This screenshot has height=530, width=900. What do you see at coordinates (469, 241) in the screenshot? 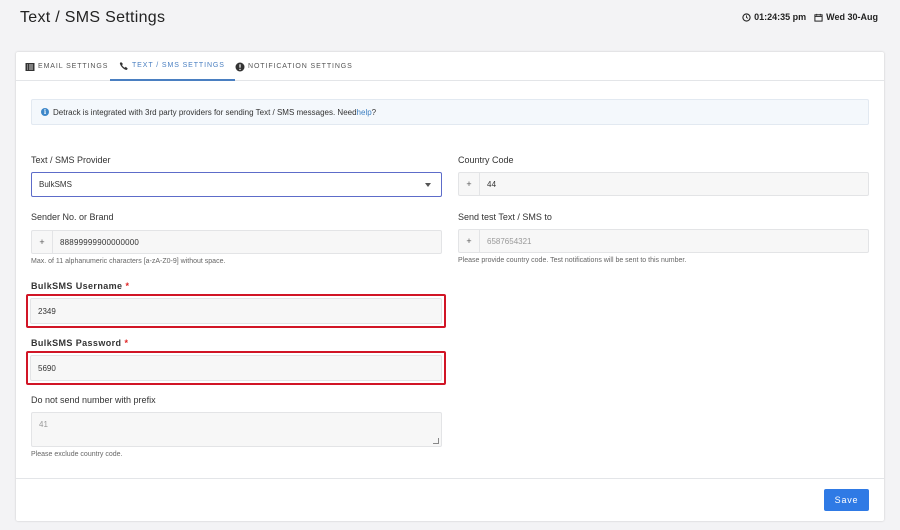
I see `test-sms-prefix: +` at bounding box center [469, 241].